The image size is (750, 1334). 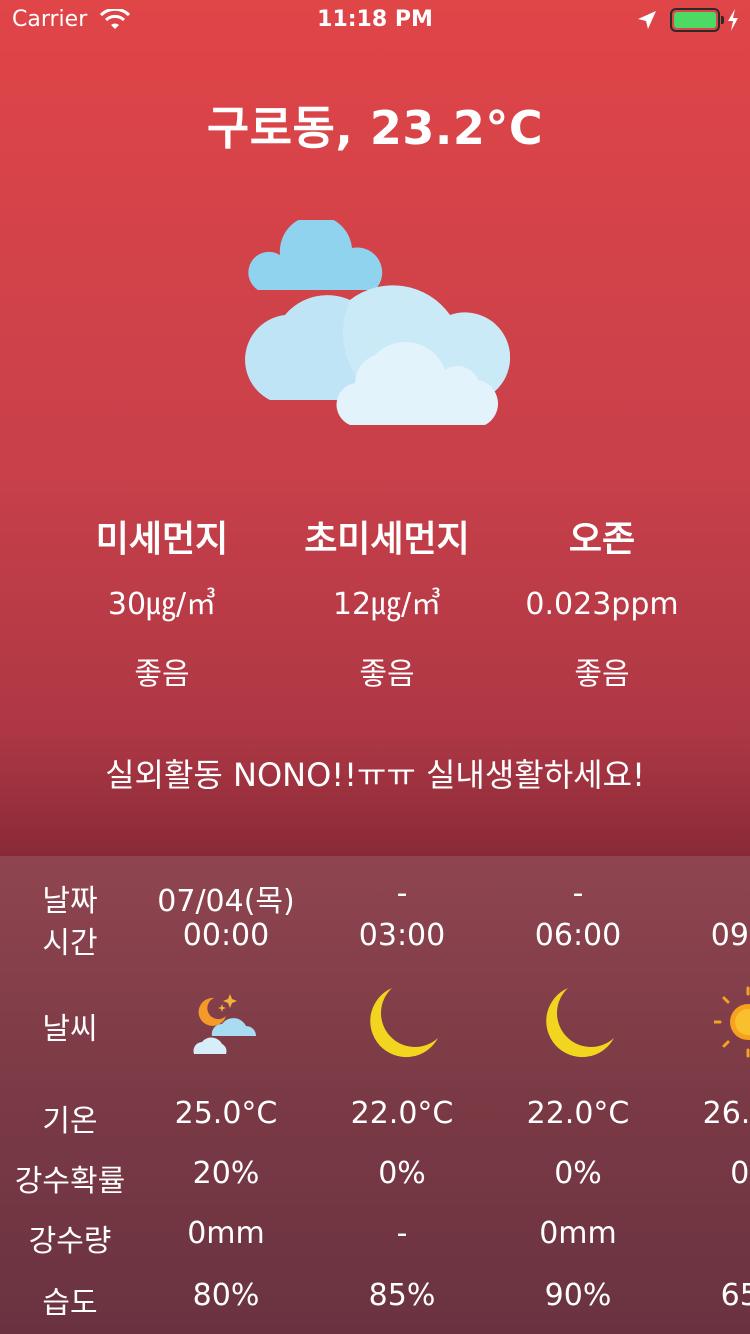 I want to click on forecast-humidity: 90%, so click(x=578, y=1295).